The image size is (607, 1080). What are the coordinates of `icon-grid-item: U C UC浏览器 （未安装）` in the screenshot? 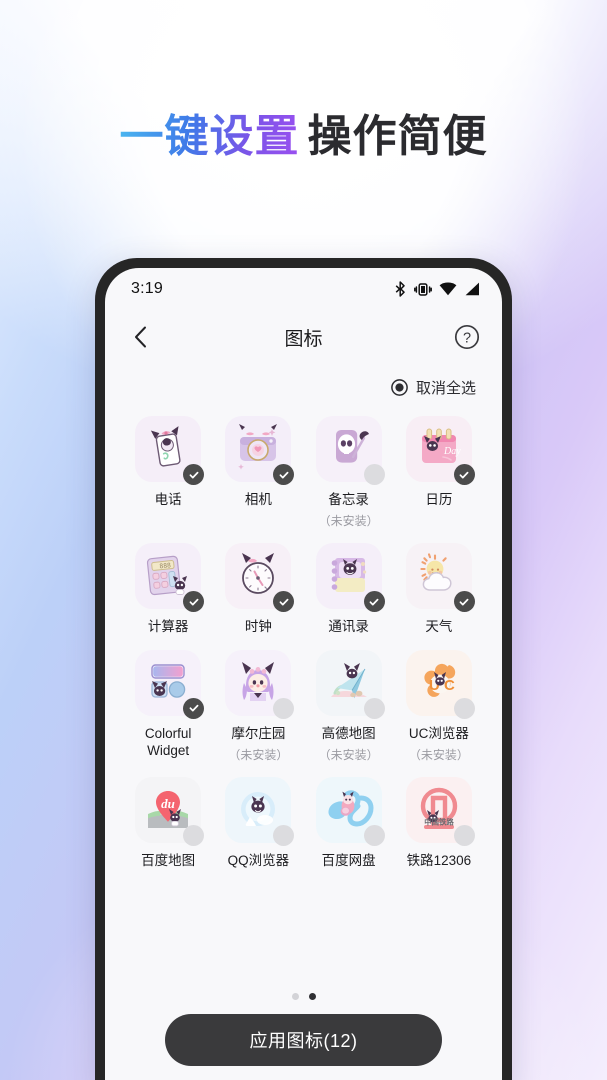 It's located at (439, 713).